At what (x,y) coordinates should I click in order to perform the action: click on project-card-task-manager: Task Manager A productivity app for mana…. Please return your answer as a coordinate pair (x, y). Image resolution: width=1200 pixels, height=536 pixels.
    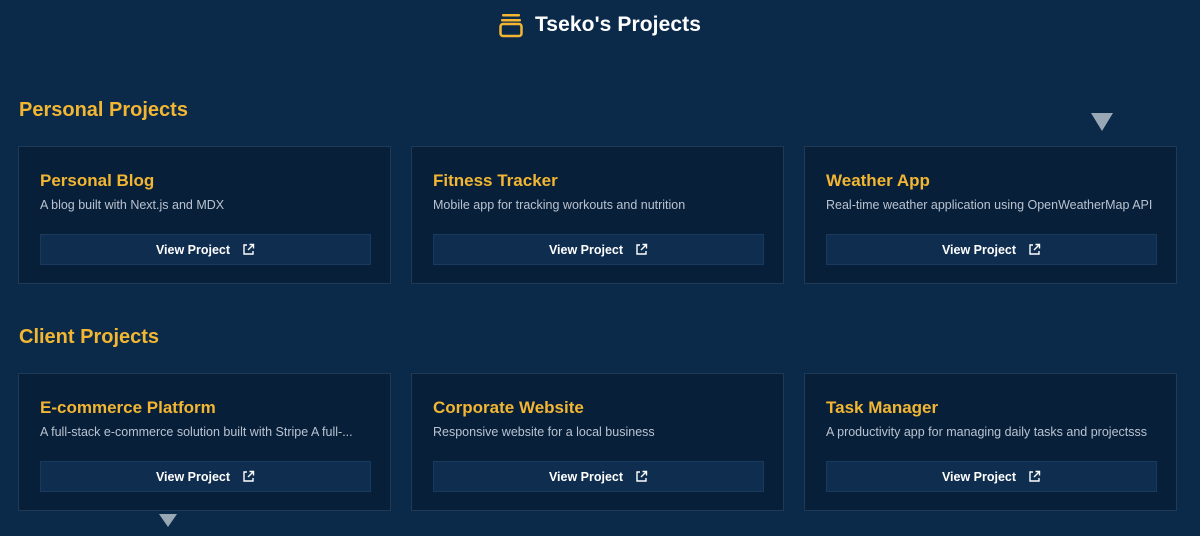
    Looking at the image, I should click on (990, 442).